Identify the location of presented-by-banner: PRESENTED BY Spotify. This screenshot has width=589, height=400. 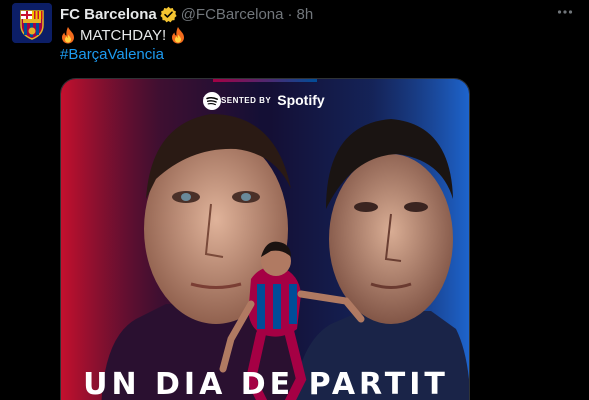
(264, 101).